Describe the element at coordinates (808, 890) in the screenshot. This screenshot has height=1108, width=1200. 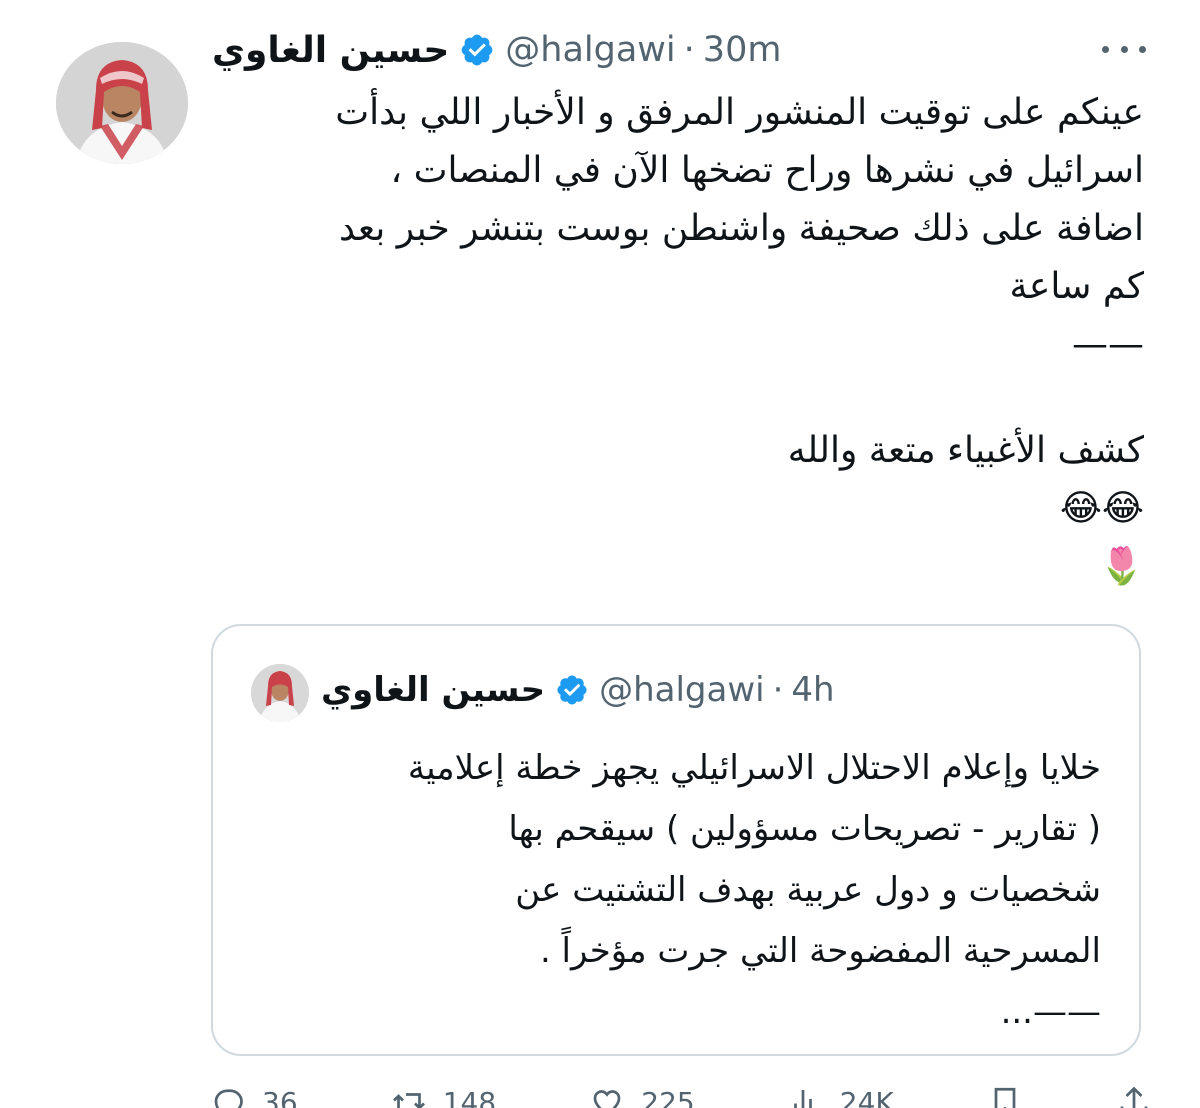
I see `quoted-tweet-line: شخصيات و دول عربية بهدف التشتيت عن` at that location.